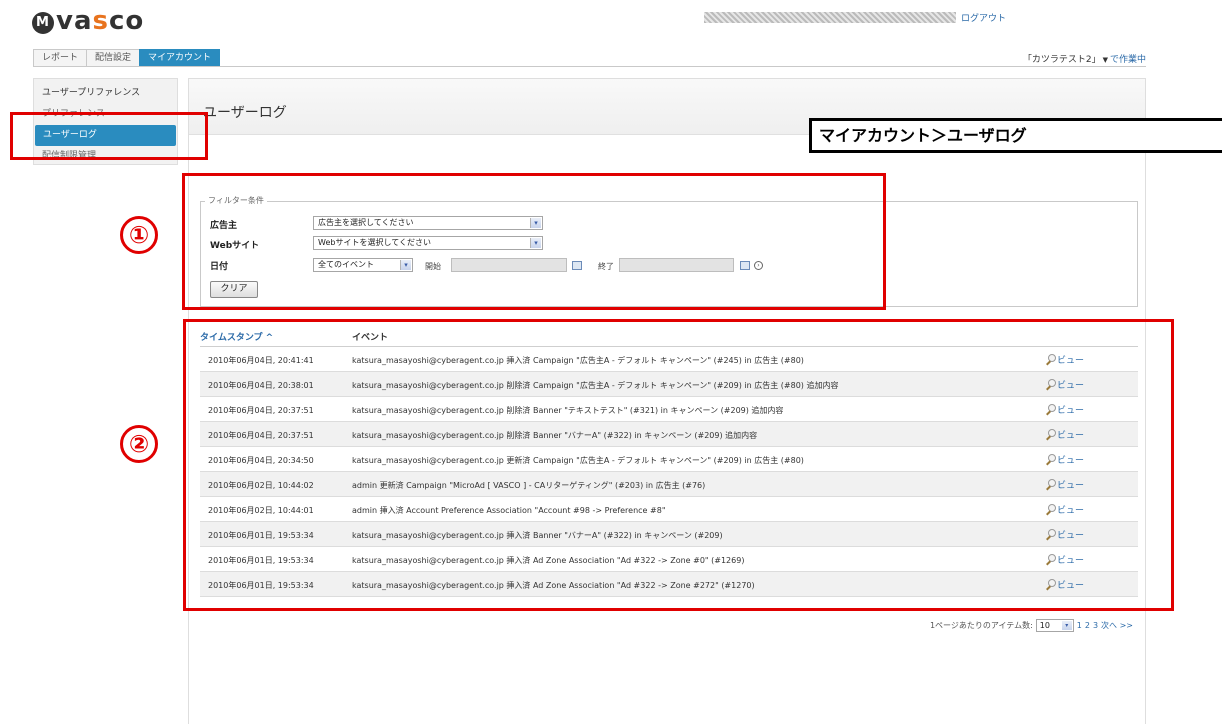 The height and width of the screenshot is (724, 1222). Describe the element at coordinates (126, 21) in the screenshot. I see `logo-suffix: co` at that location.